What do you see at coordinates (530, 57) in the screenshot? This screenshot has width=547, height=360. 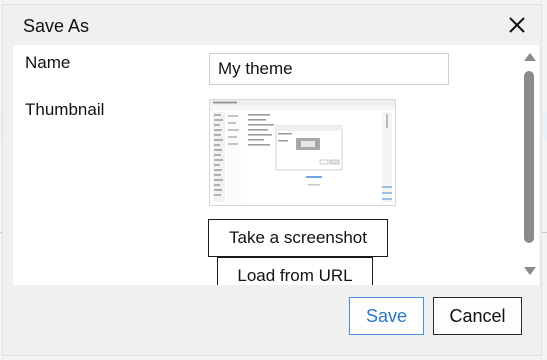 I see `scroll-up-arrow-icon` at bounding box center [530, 57].